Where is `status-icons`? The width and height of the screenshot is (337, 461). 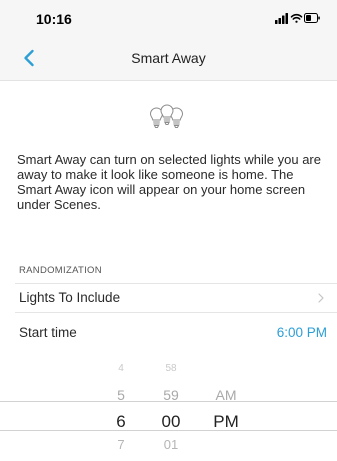 status-icons is located at coordinates (298, 18).